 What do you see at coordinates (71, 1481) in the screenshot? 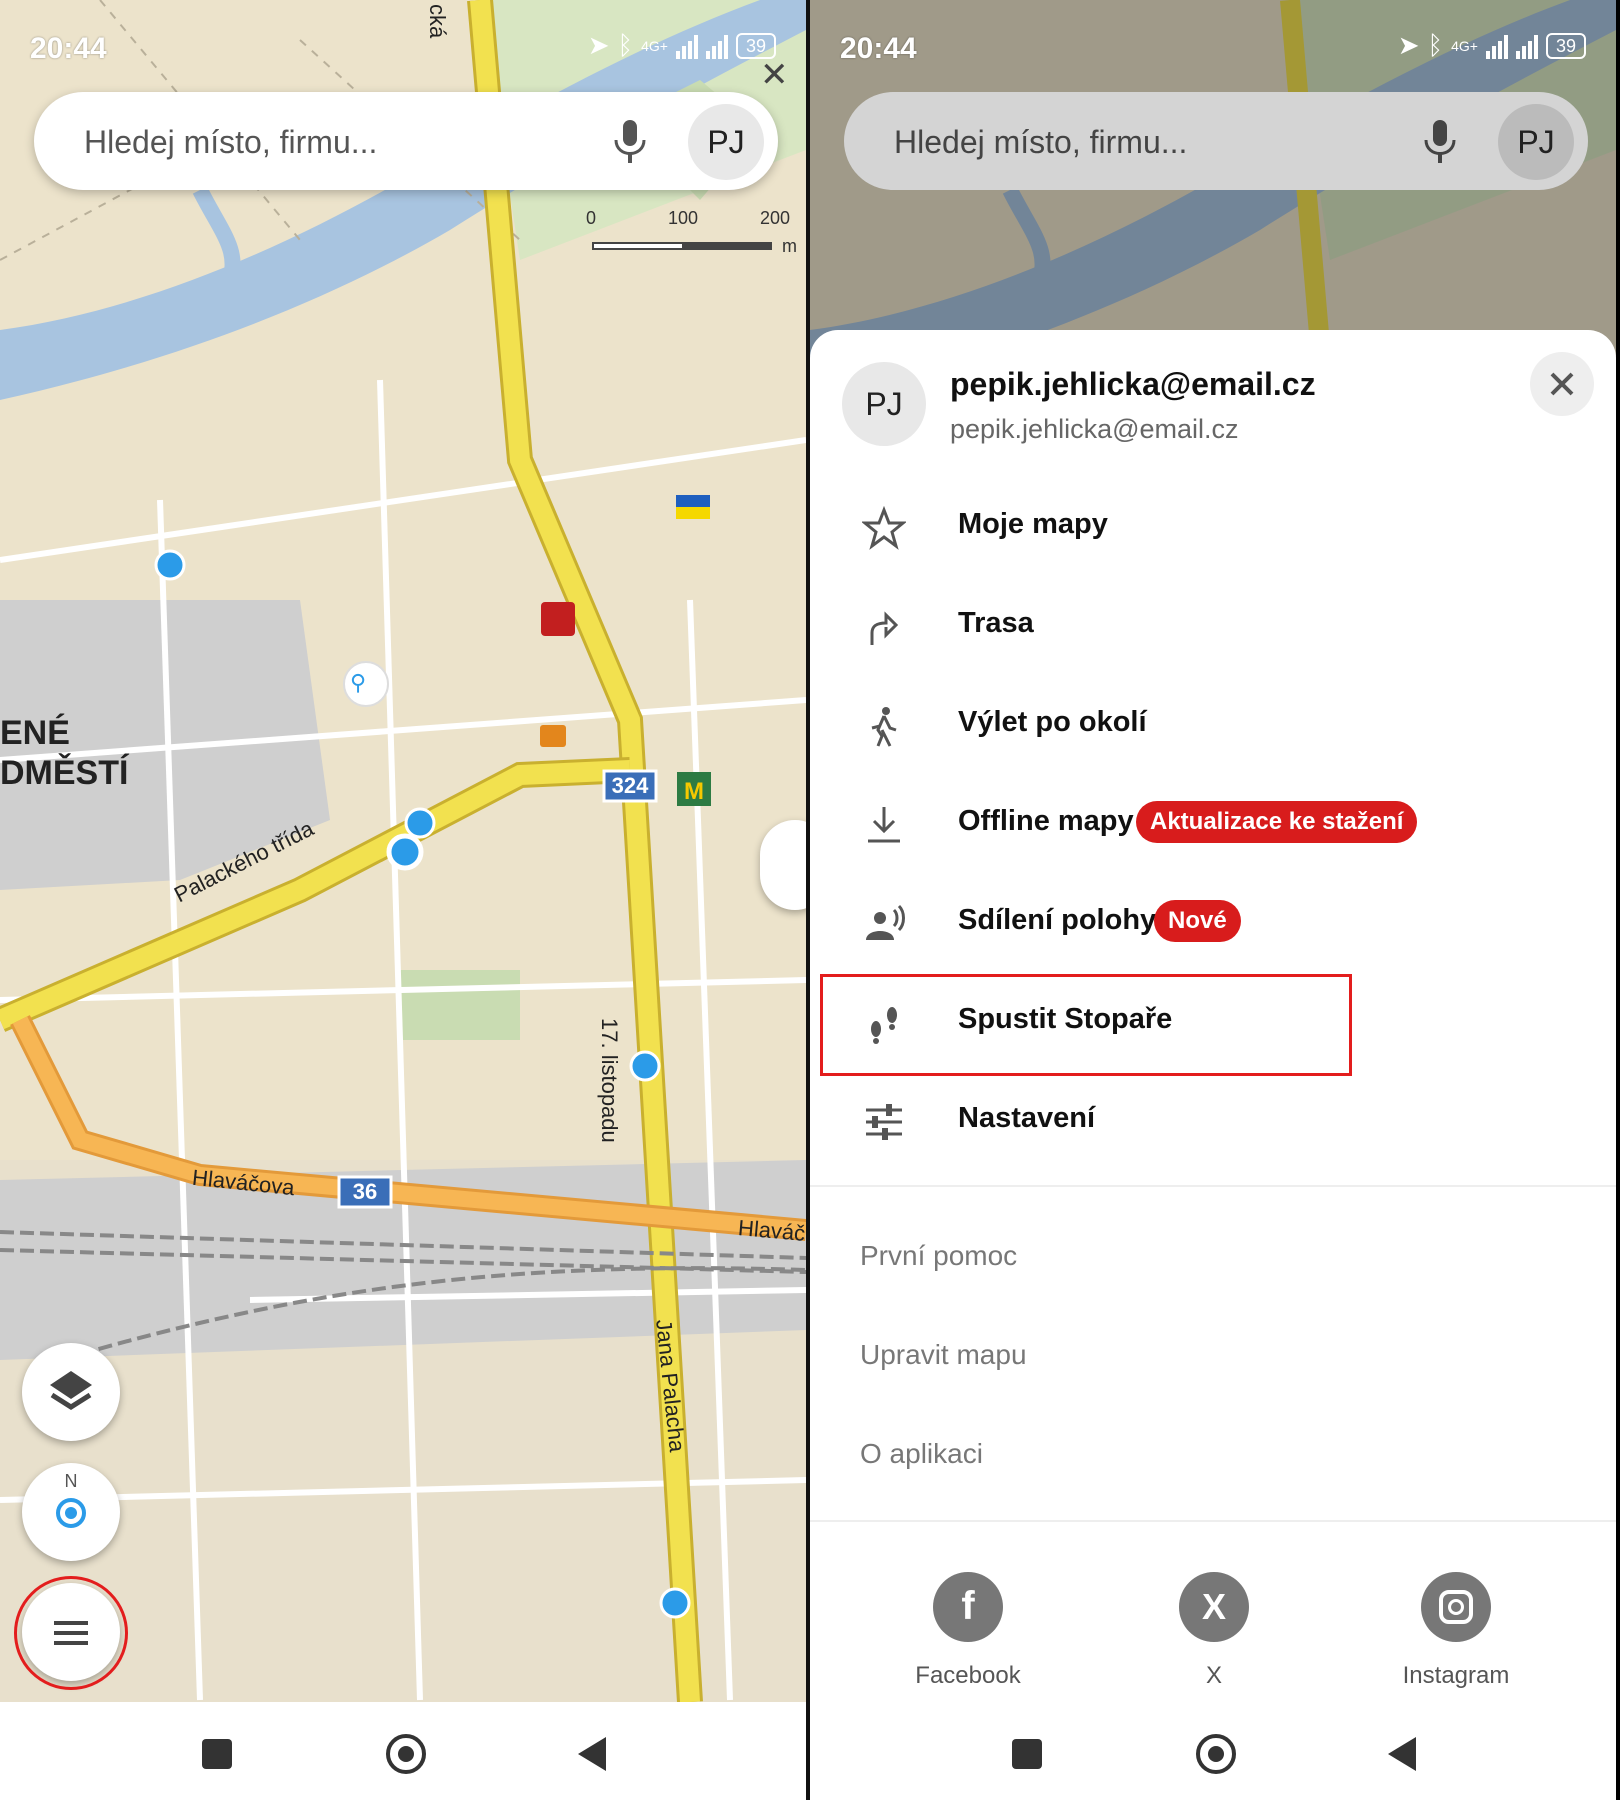
I see `svg-text: N` at bounding box center [71, 1481].